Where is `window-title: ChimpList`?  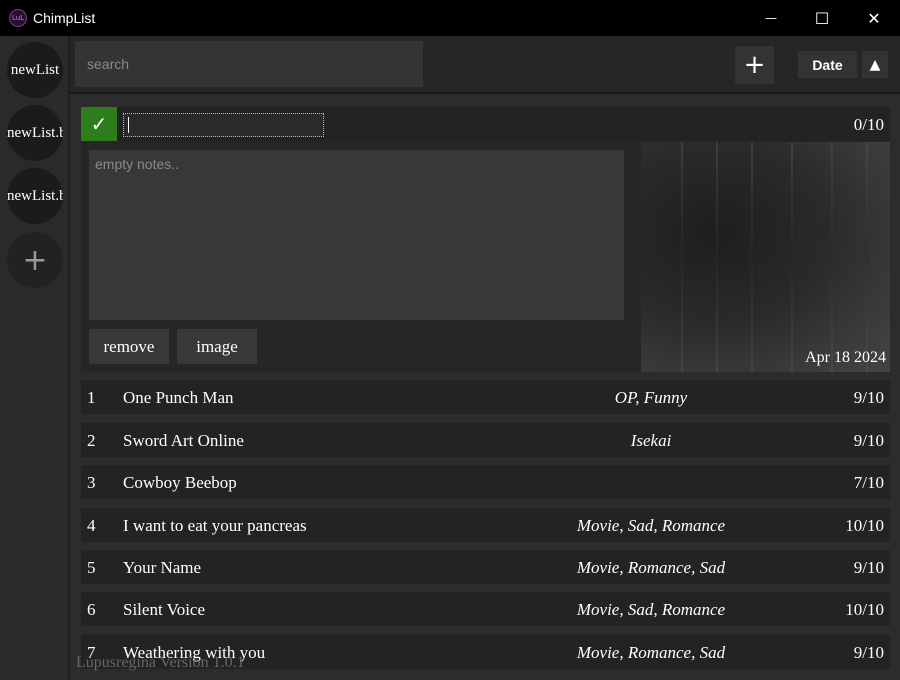 window-title: ChimpList is located at coordinates (64, 18).